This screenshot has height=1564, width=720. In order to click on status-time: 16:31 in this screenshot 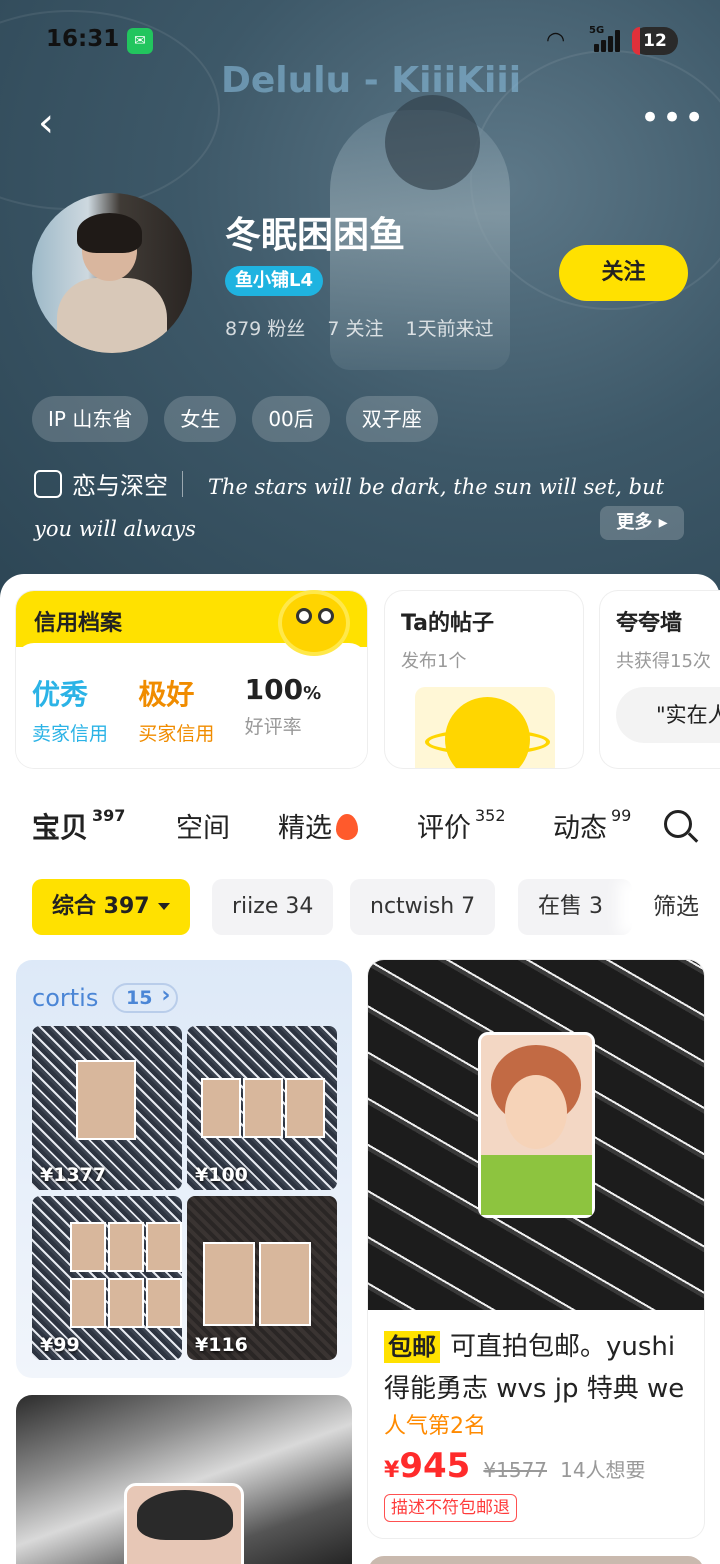, I will do `click(83, 39)`.